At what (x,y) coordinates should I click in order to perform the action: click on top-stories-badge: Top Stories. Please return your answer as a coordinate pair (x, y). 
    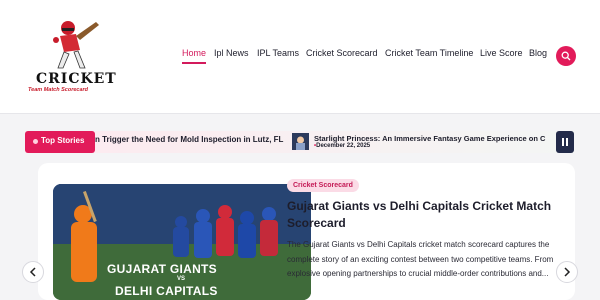
    Looking at the image, I should click on (60, 142).